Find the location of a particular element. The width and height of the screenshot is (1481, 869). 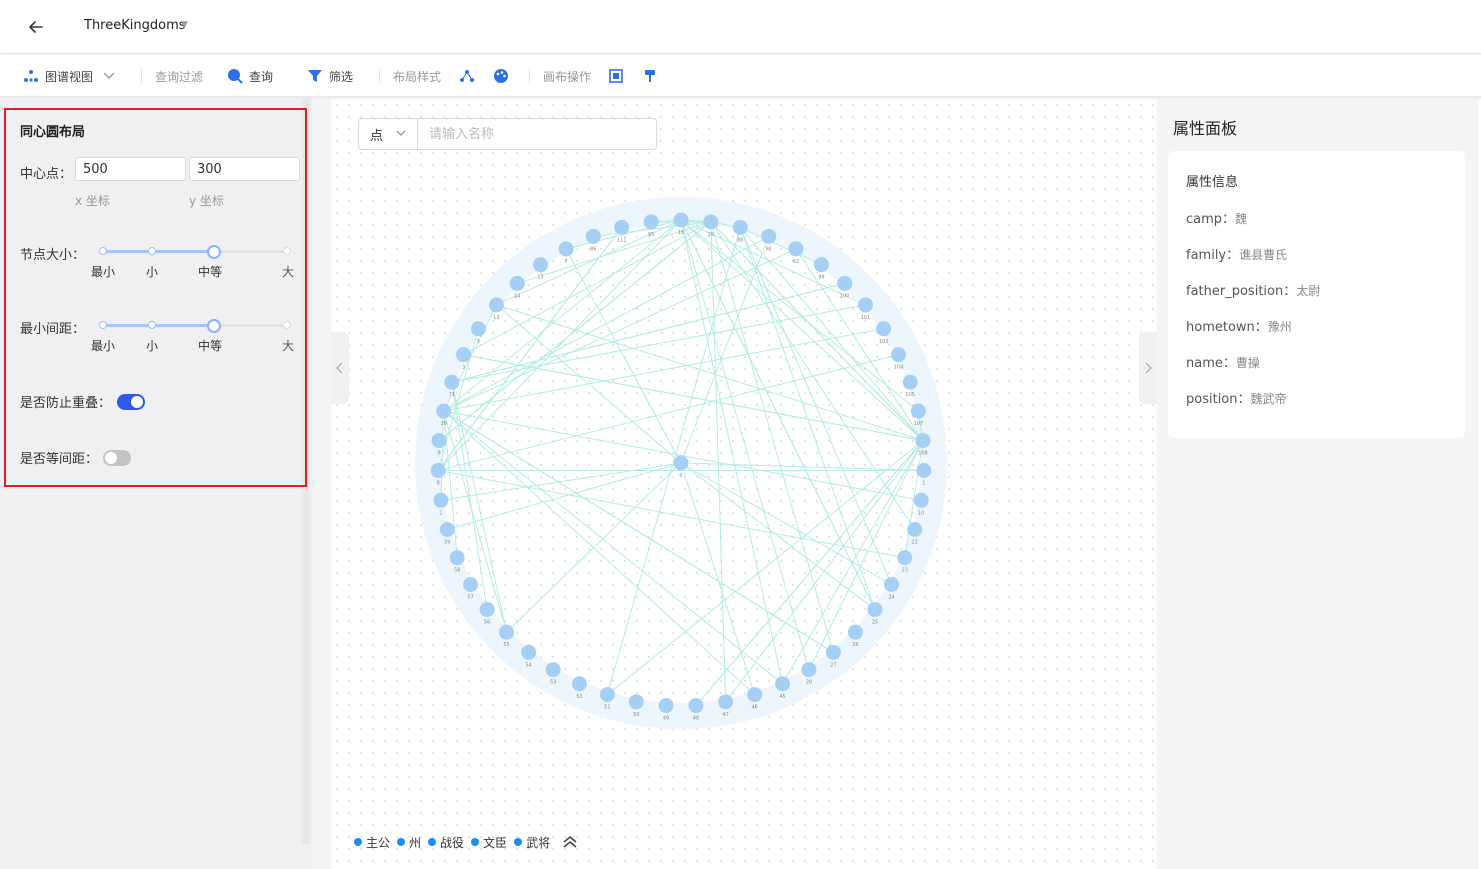

property-row: camp：魏 is located at coordinates (1216, 217).